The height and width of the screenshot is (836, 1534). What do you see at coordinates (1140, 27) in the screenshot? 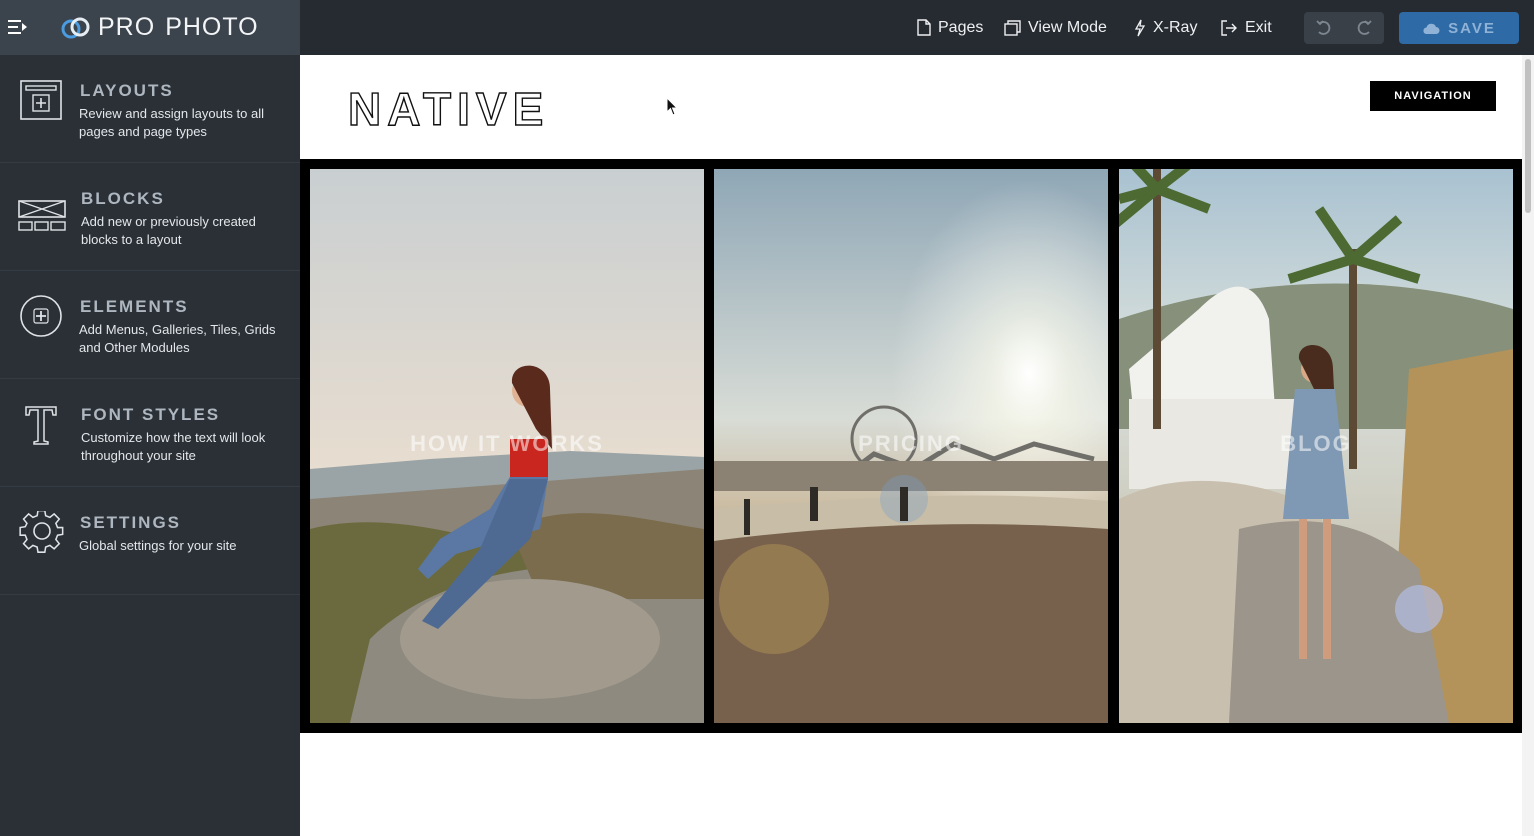
I see `xray-icon` at bounding box center [1140, 27].